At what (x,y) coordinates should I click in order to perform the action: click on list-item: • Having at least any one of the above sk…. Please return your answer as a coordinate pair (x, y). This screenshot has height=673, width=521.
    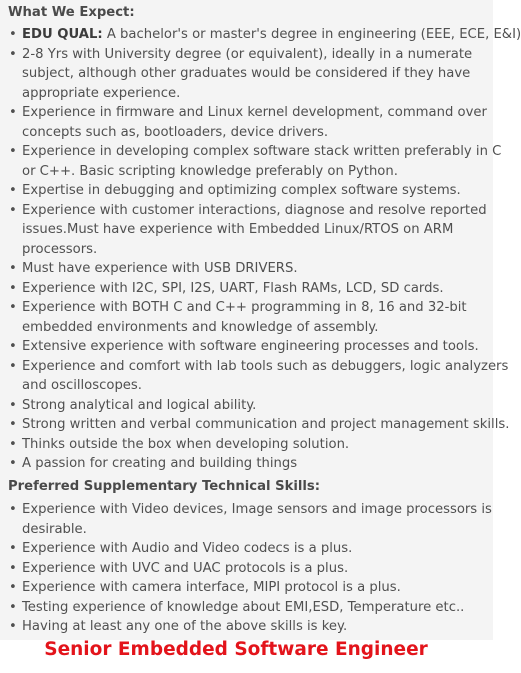
    Looking at the image, I should click on (246, 627).